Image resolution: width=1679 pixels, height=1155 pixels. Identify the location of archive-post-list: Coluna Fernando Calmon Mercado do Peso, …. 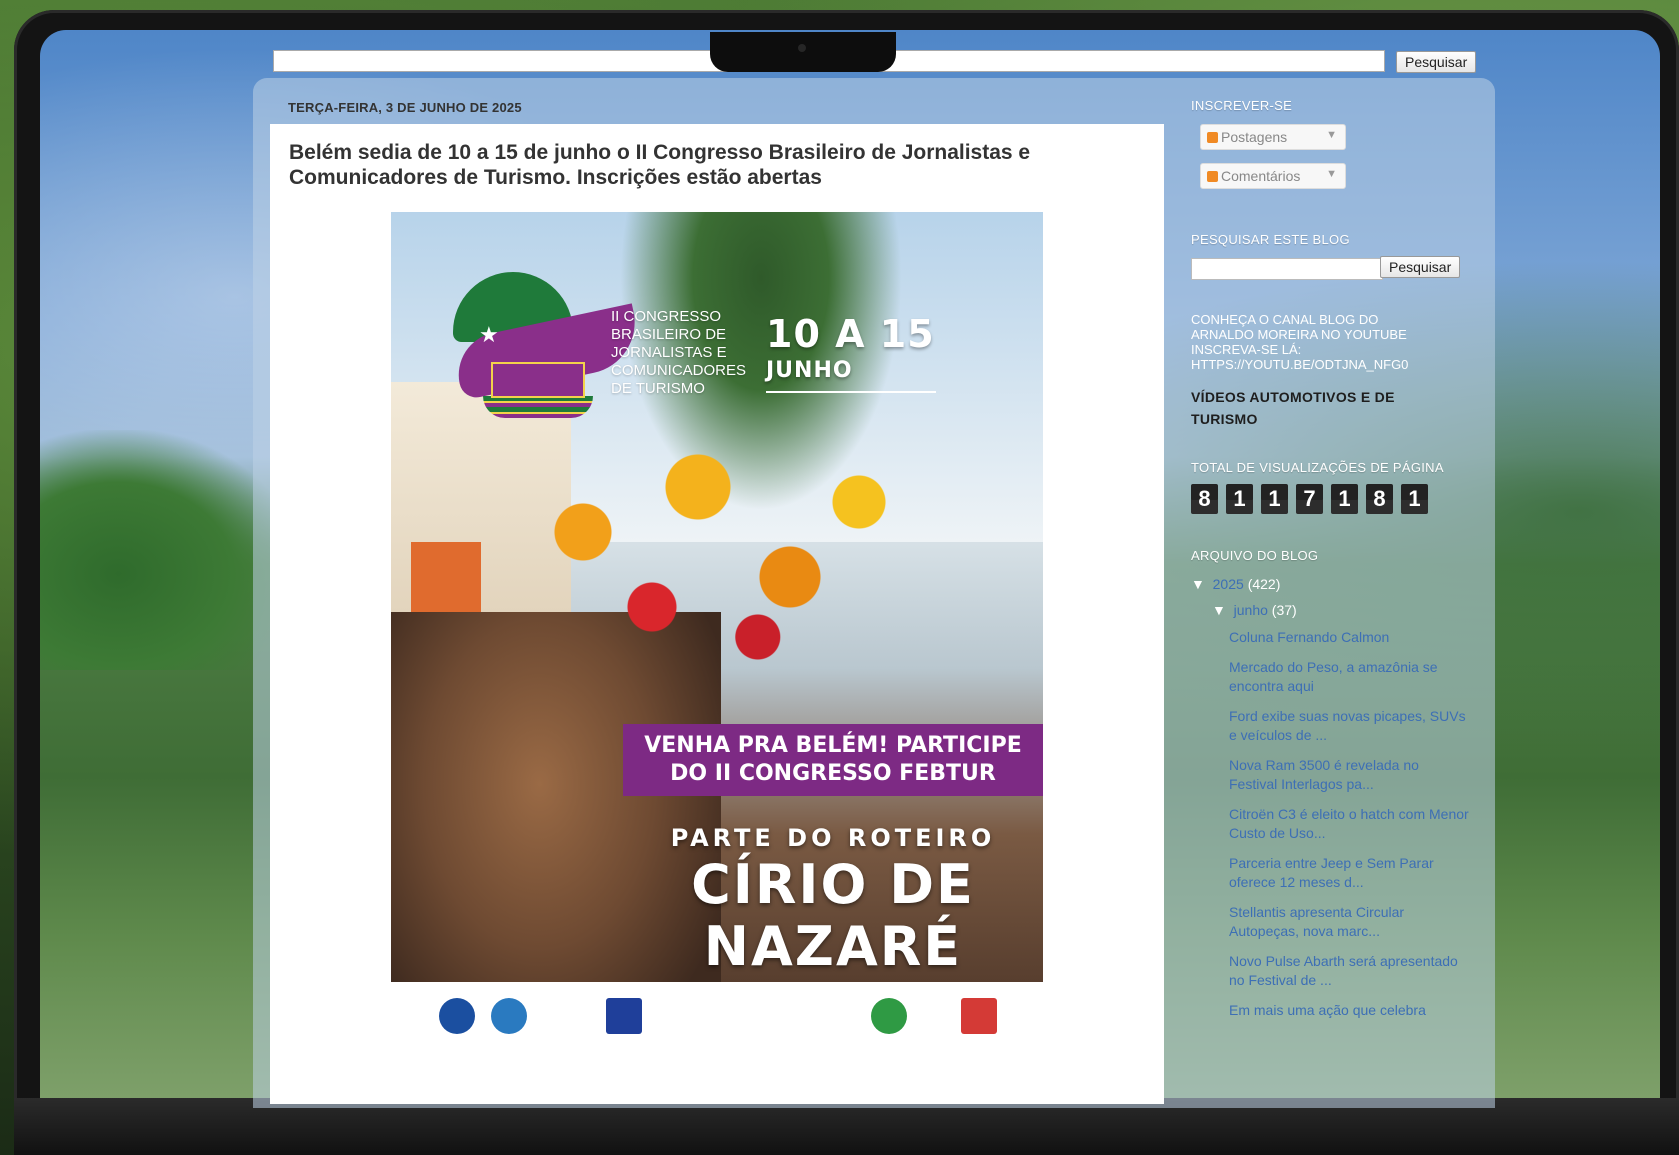
(1349, 829).